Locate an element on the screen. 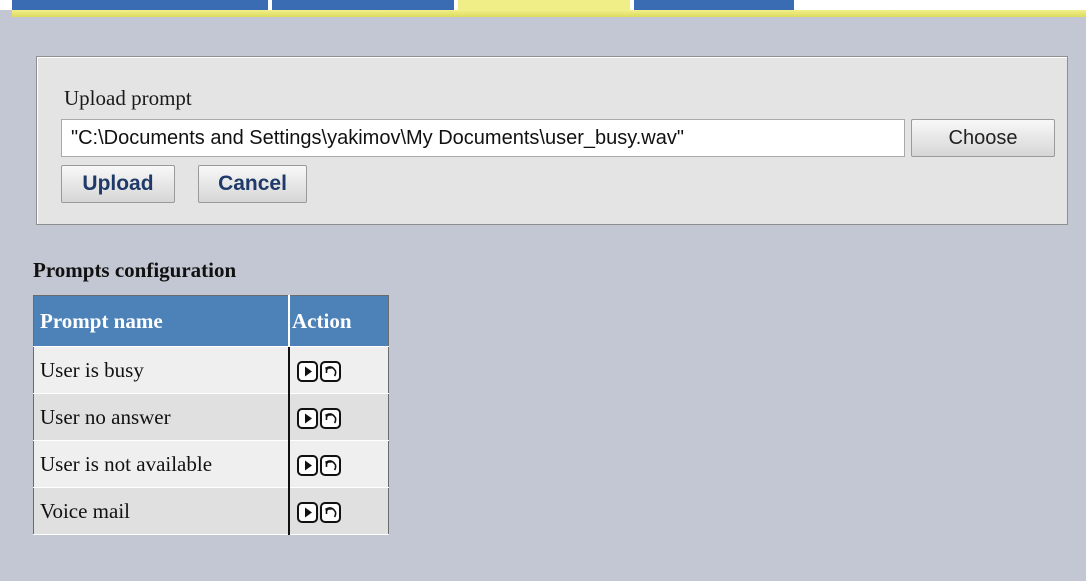 The image size is (1086, 581). choose-button: Choose is located at coordinates (983, 138).